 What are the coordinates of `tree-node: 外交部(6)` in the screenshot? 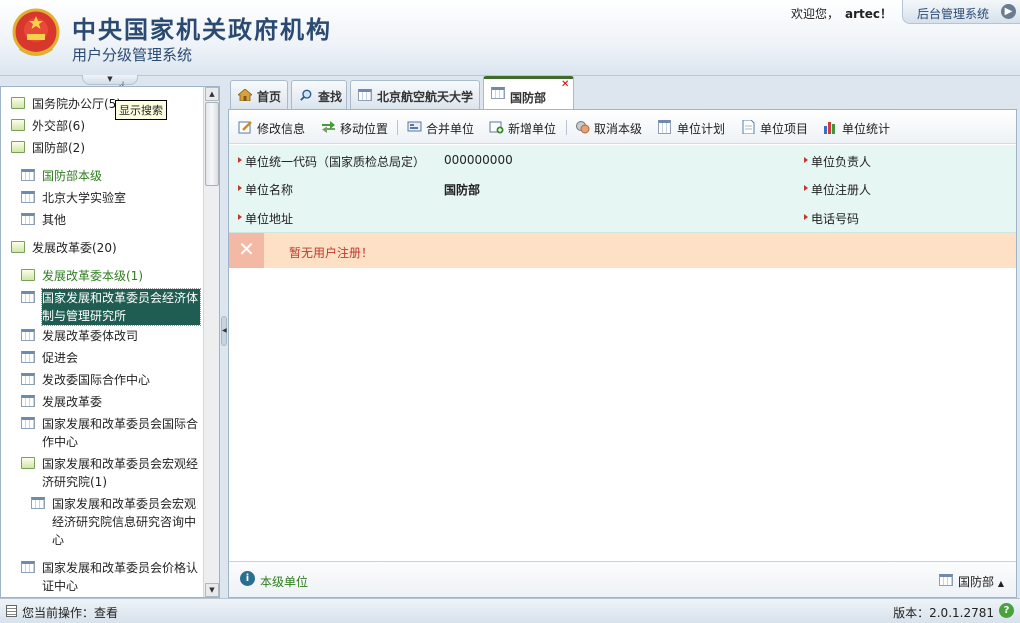 It's located at (106, 126).